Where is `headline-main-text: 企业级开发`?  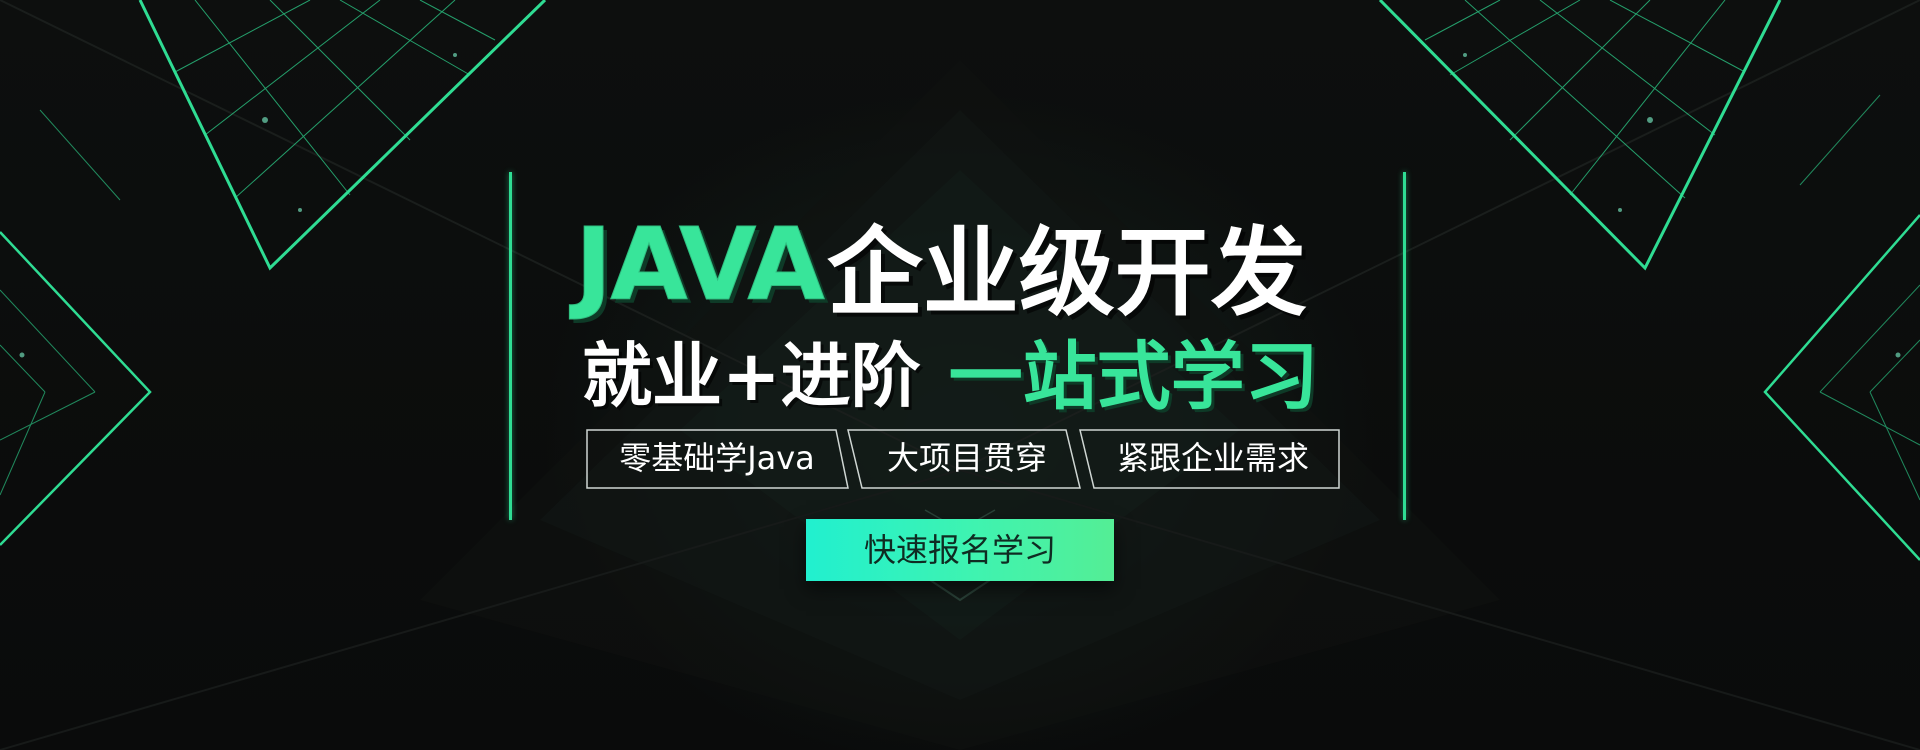
headline-main-text: 企业级开发 is located at coordinates (1066, 272).